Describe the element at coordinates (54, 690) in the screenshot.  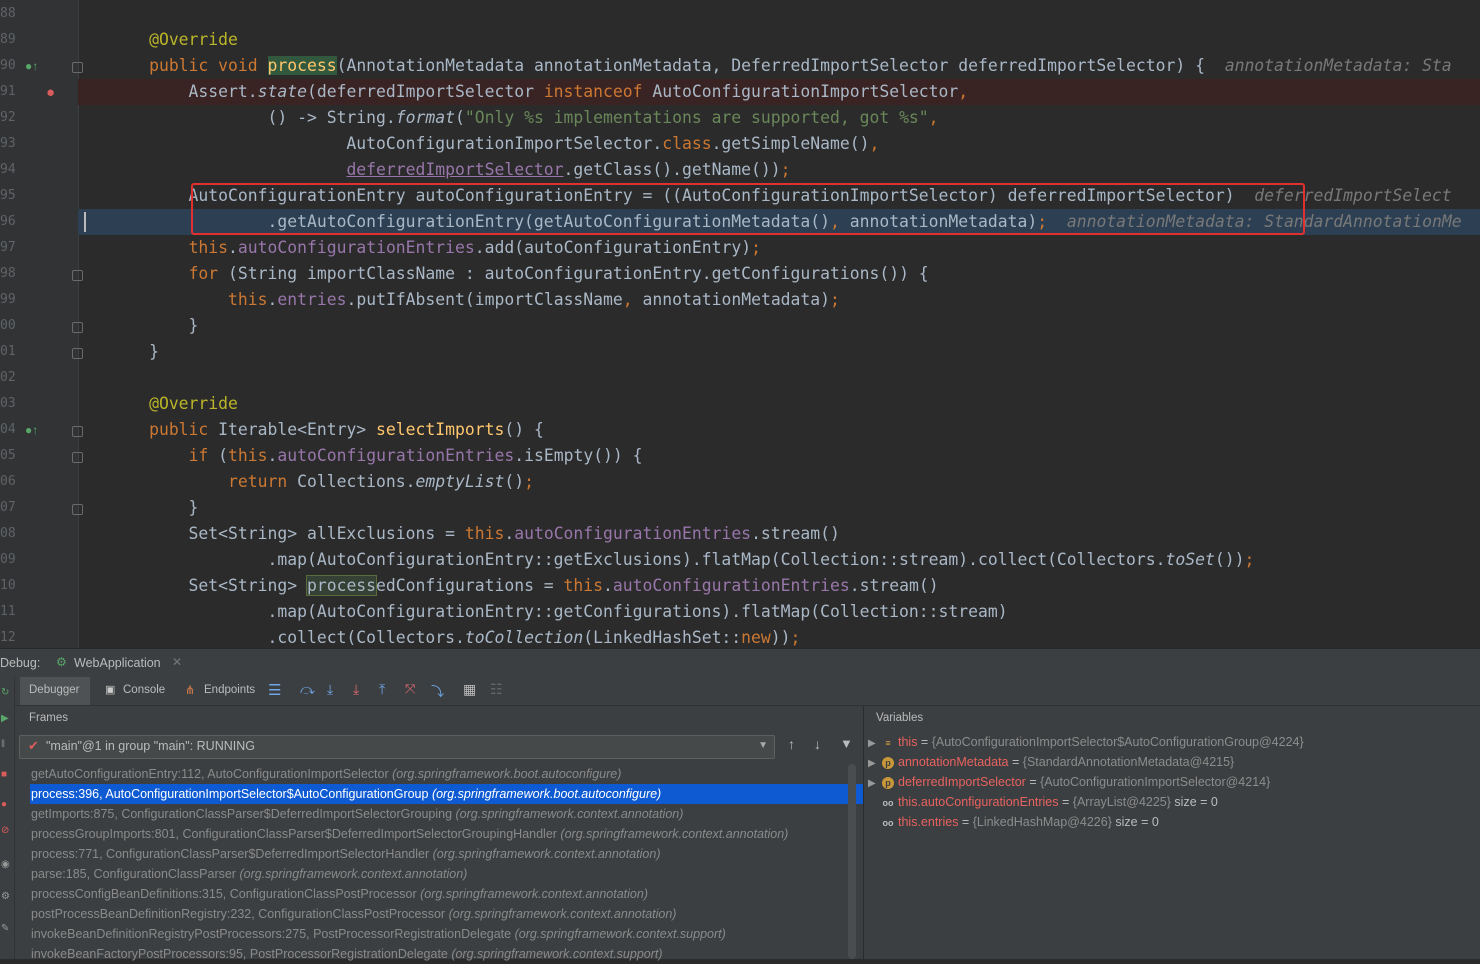
I see `tab-debugger: Debugger` at that location.